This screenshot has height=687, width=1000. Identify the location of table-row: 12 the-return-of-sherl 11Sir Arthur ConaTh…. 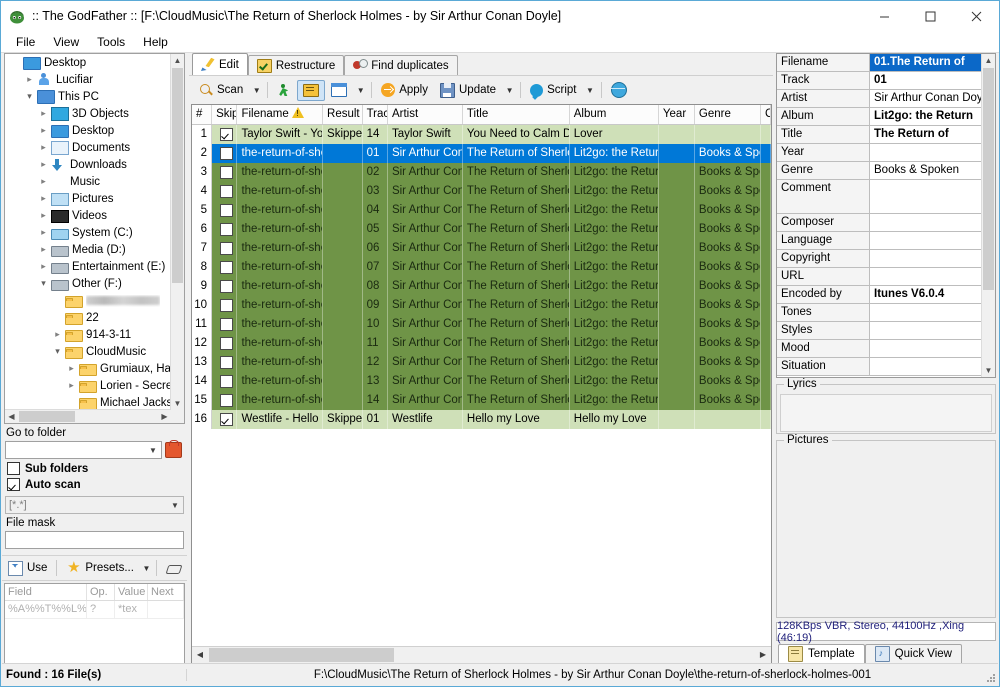
(481, 343).